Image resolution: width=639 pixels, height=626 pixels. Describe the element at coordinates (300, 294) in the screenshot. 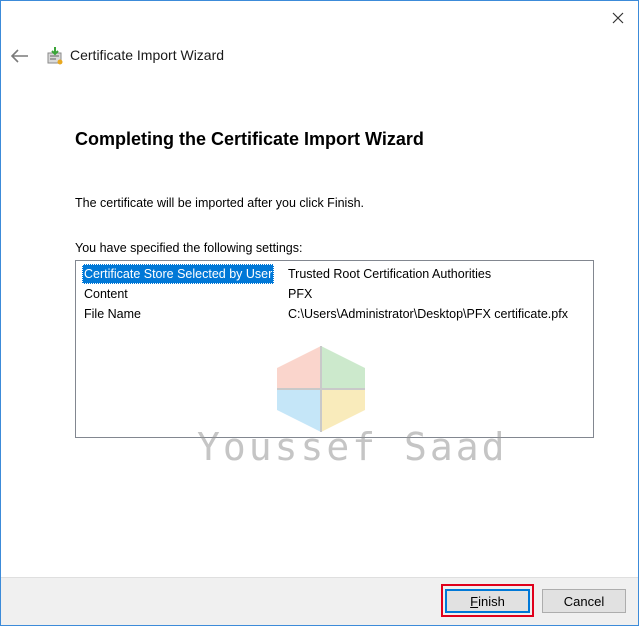

I see `settings-value: PFX` at that location.